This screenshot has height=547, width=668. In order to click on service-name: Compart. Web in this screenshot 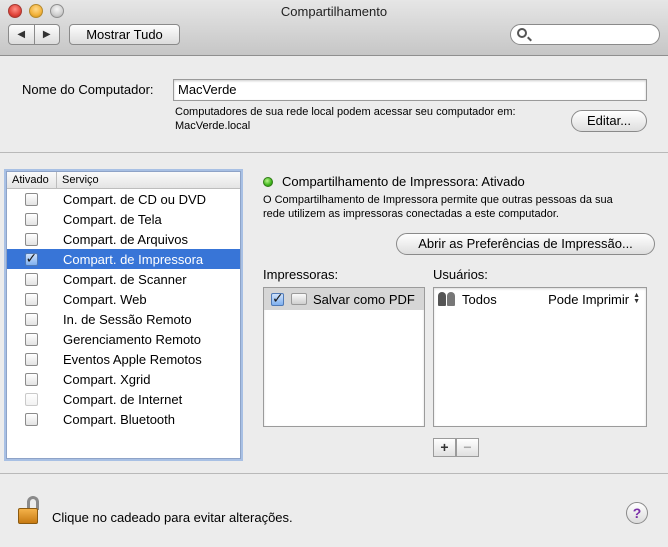, I will do `click(105, 299)`.